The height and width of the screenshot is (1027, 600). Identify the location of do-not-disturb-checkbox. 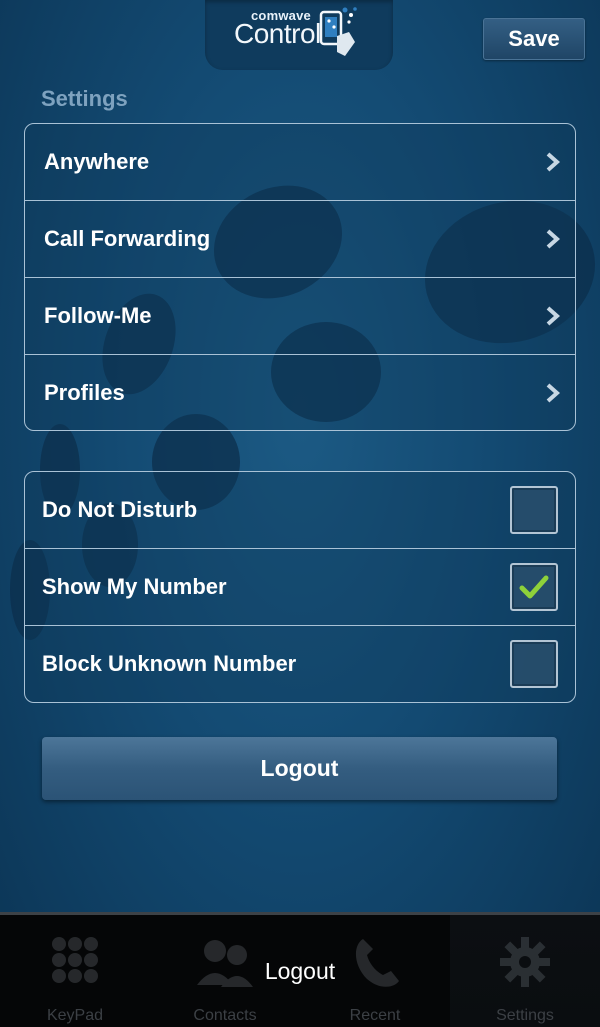
(534, 510).